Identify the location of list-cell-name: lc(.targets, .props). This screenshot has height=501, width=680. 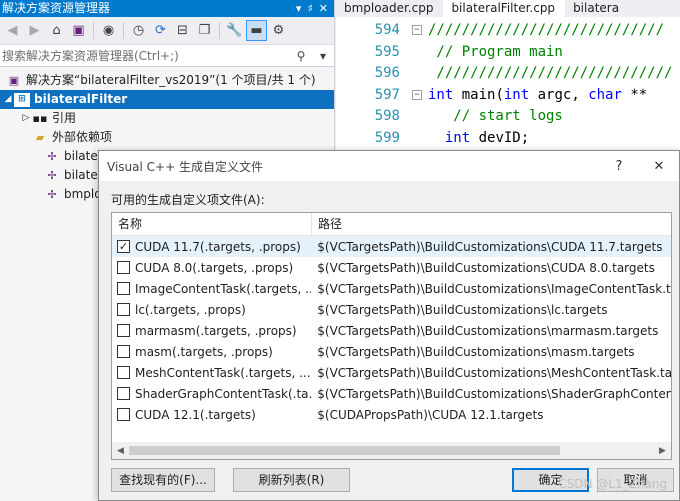
(211, 310).